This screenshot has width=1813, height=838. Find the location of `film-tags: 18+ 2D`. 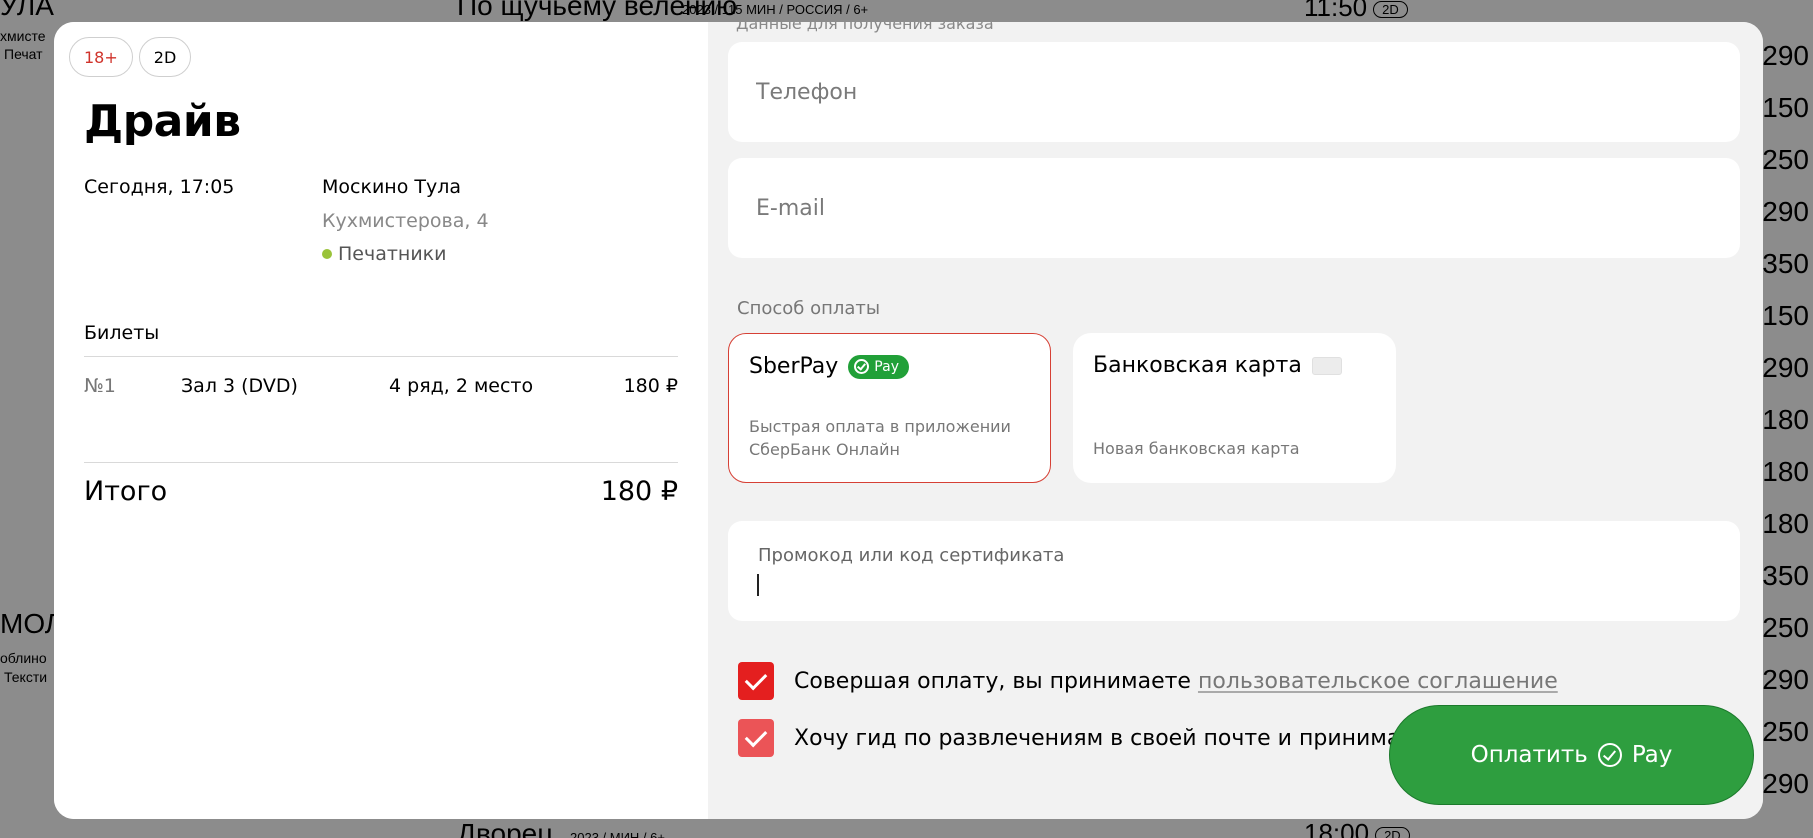

film-tags: 18+ 2D is located at coordinates (130, 57).